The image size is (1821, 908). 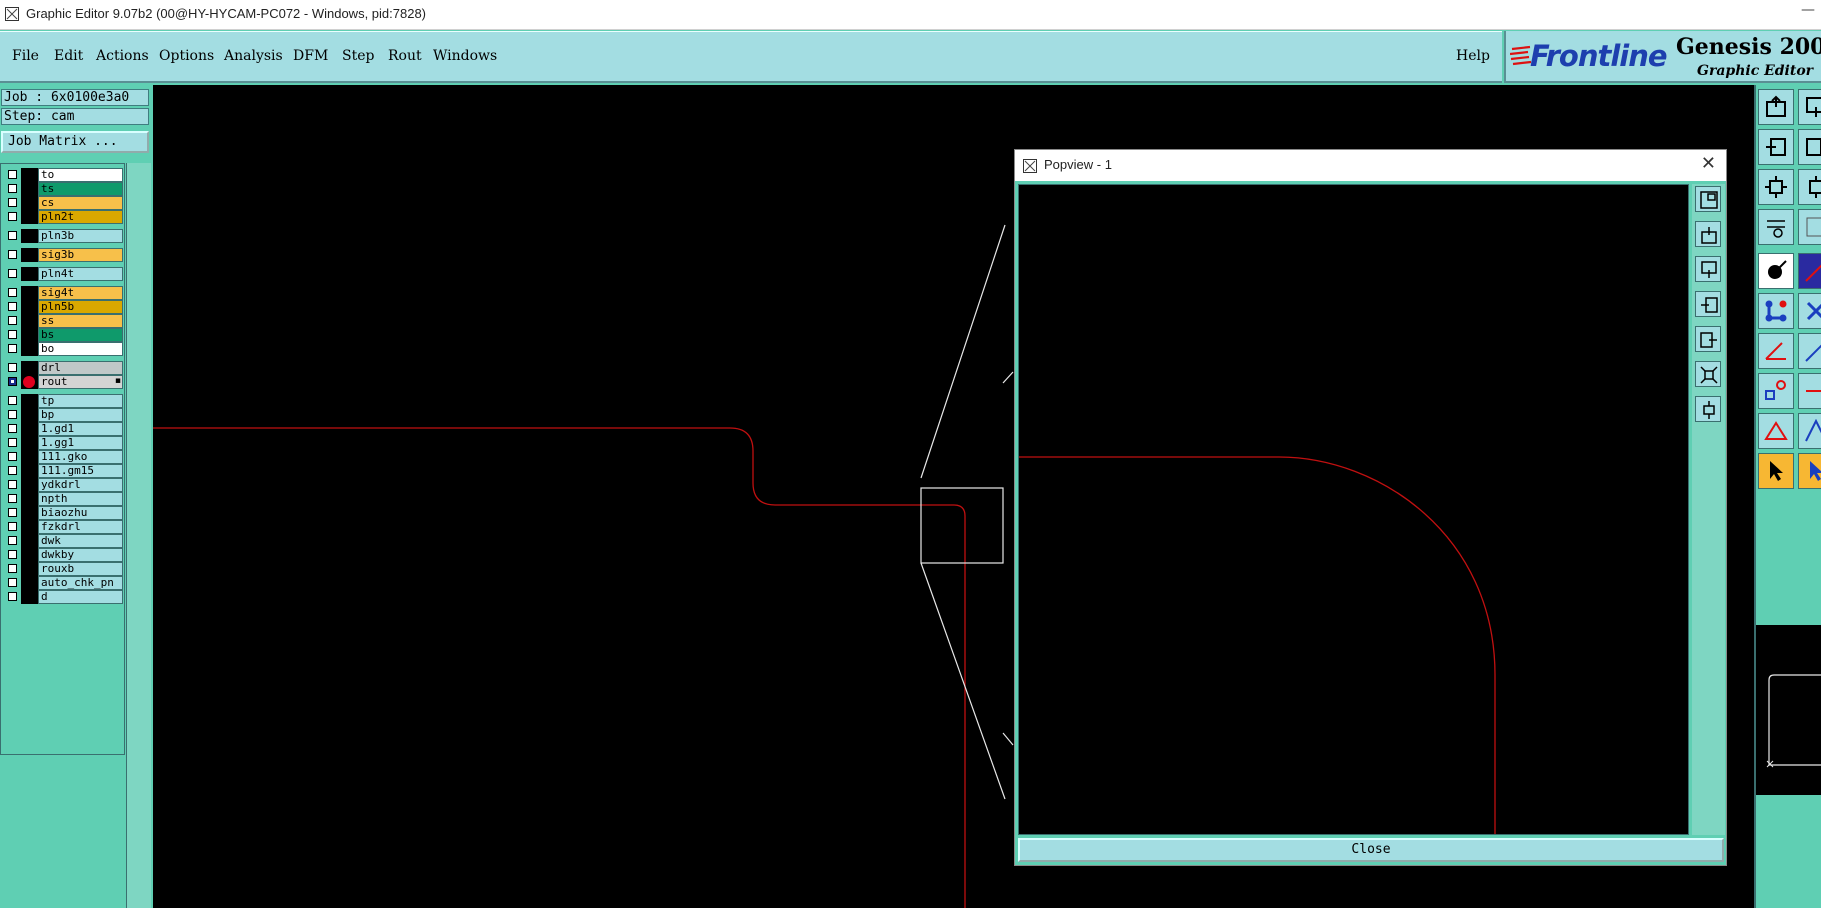 What do you see at coordinates (80, 513) in the screenshot?
I see `layer-name: biaozhu` at bounding box center [80, 513].